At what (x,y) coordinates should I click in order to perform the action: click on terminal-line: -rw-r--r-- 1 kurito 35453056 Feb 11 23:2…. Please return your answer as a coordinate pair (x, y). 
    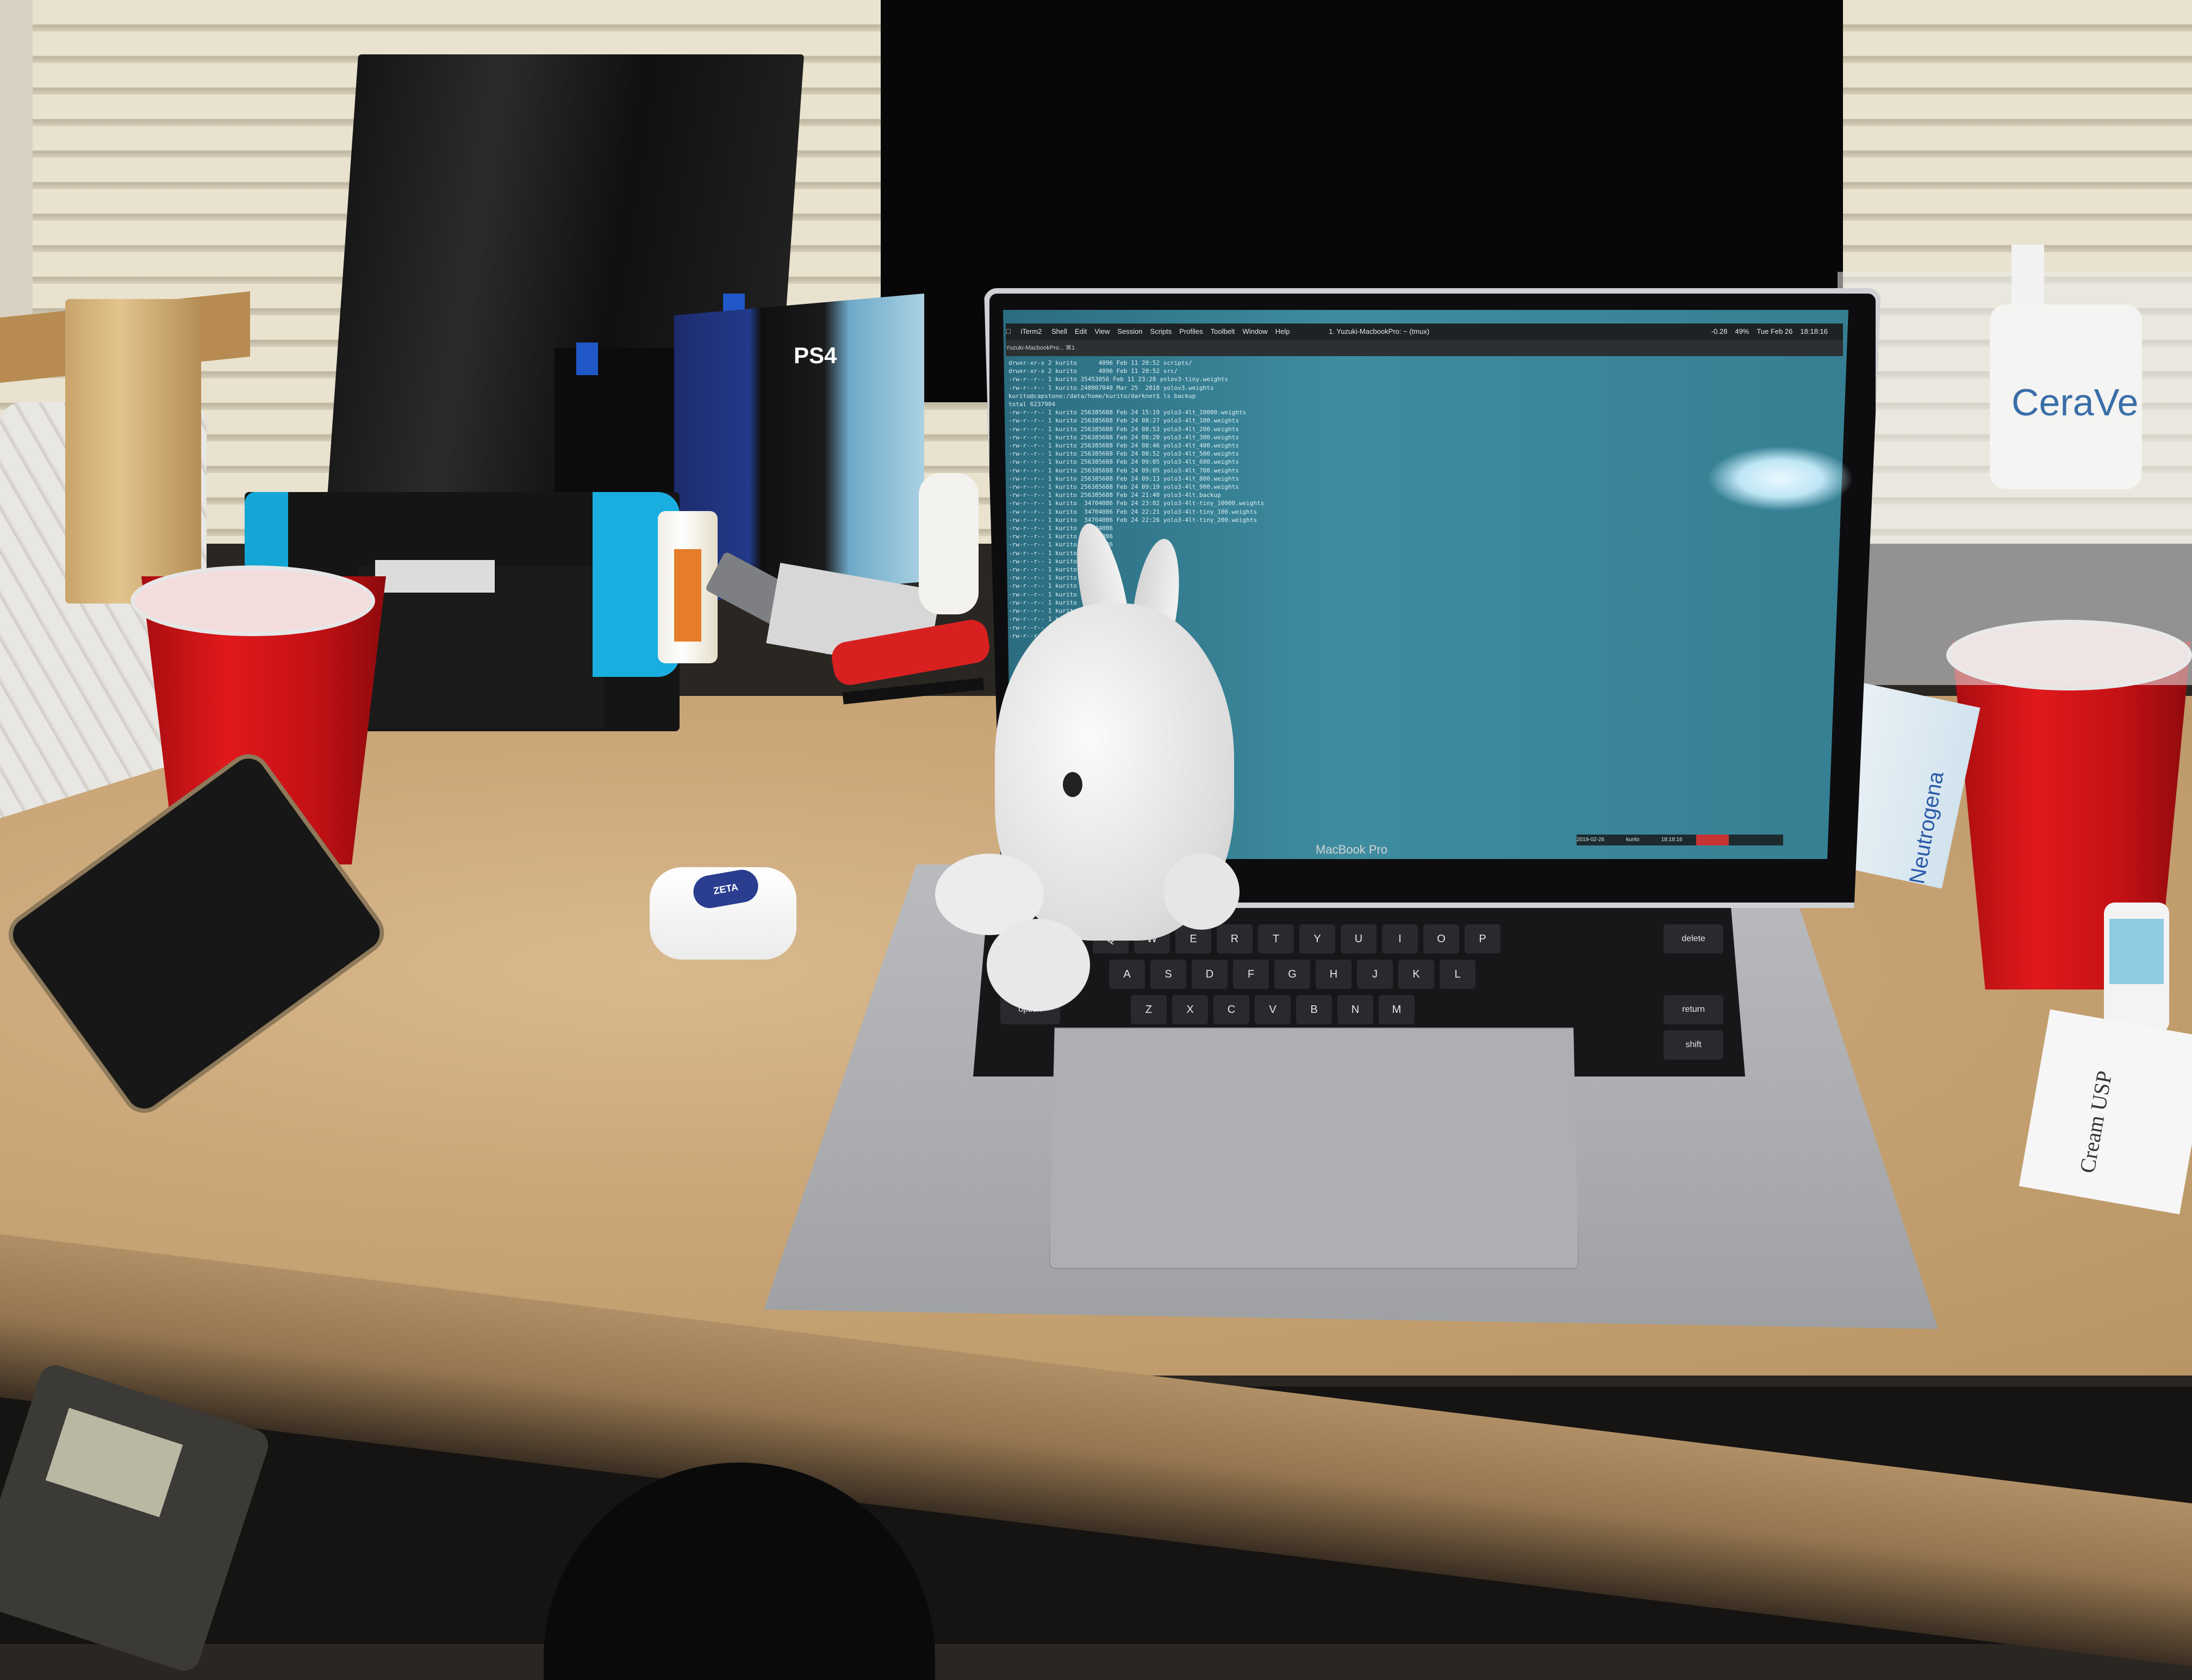
    Looking at the image, I should click on (1118, 379).